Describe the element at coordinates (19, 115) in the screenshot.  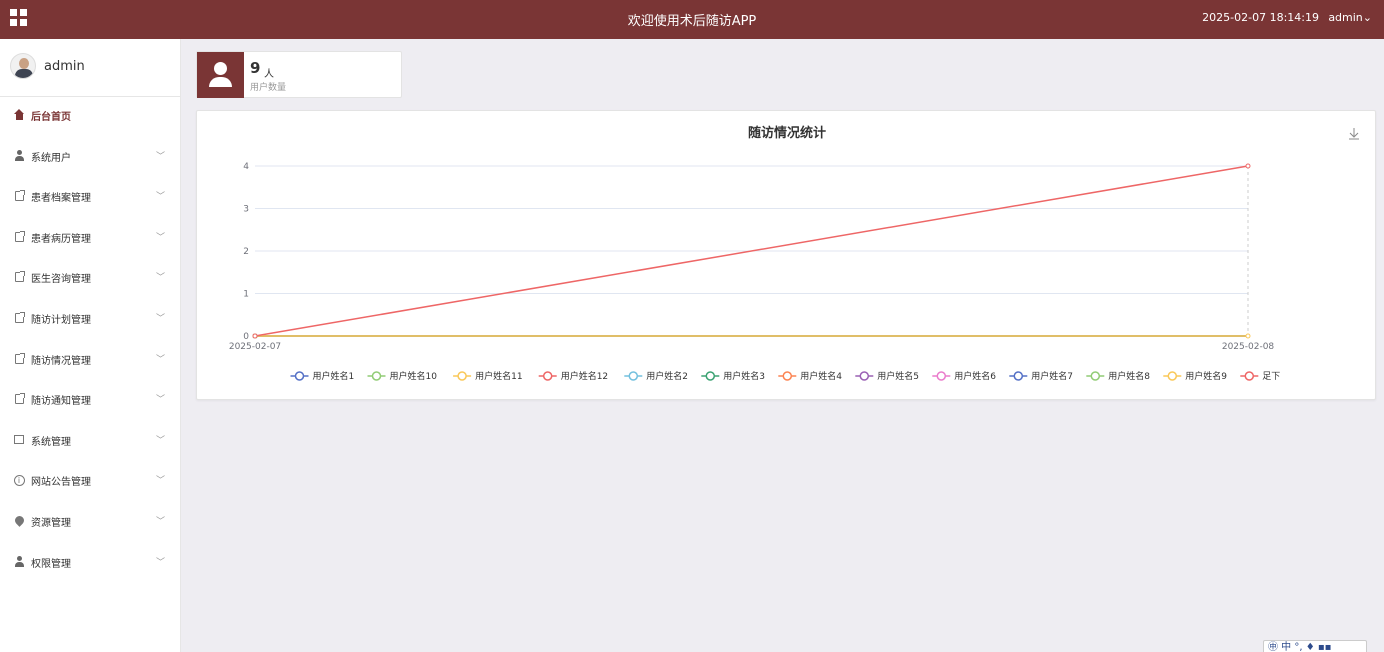
I see `home-icon` at that location.